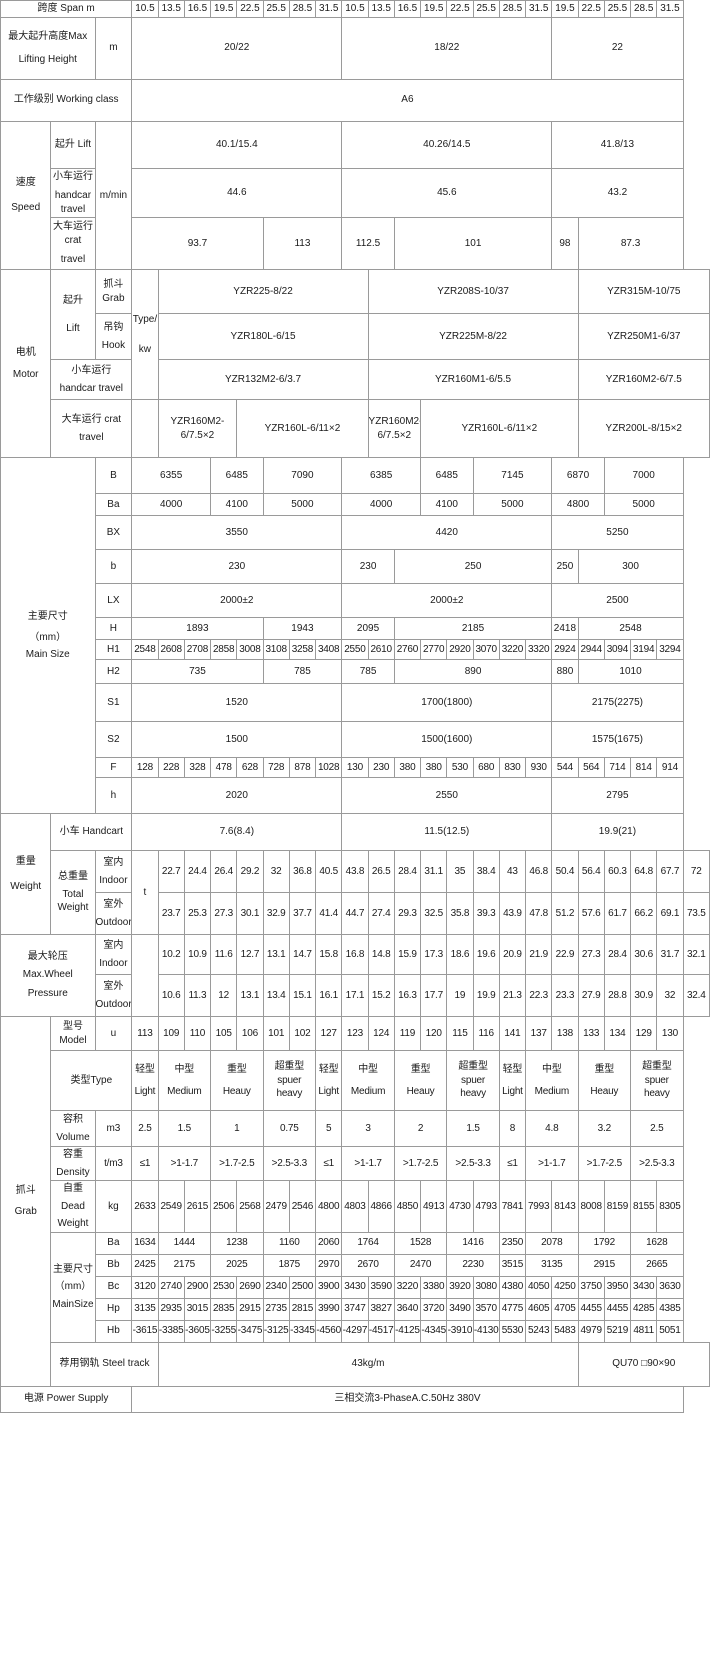  Describe the element at coordinates (486, 1309) in the screenshot. I see `grab-size-Hp-value: 3570` at that location.